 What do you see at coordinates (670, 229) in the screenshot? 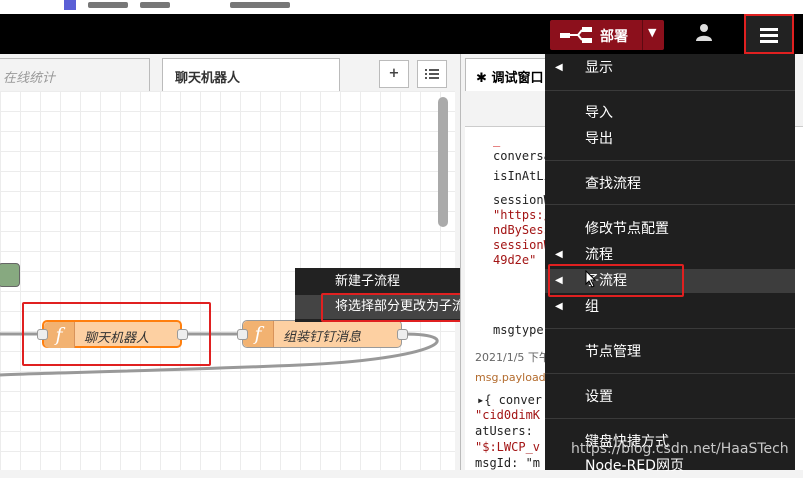
I see `menu-item-config-nodes: 修改节点配置` at bounding box center [670, 229].